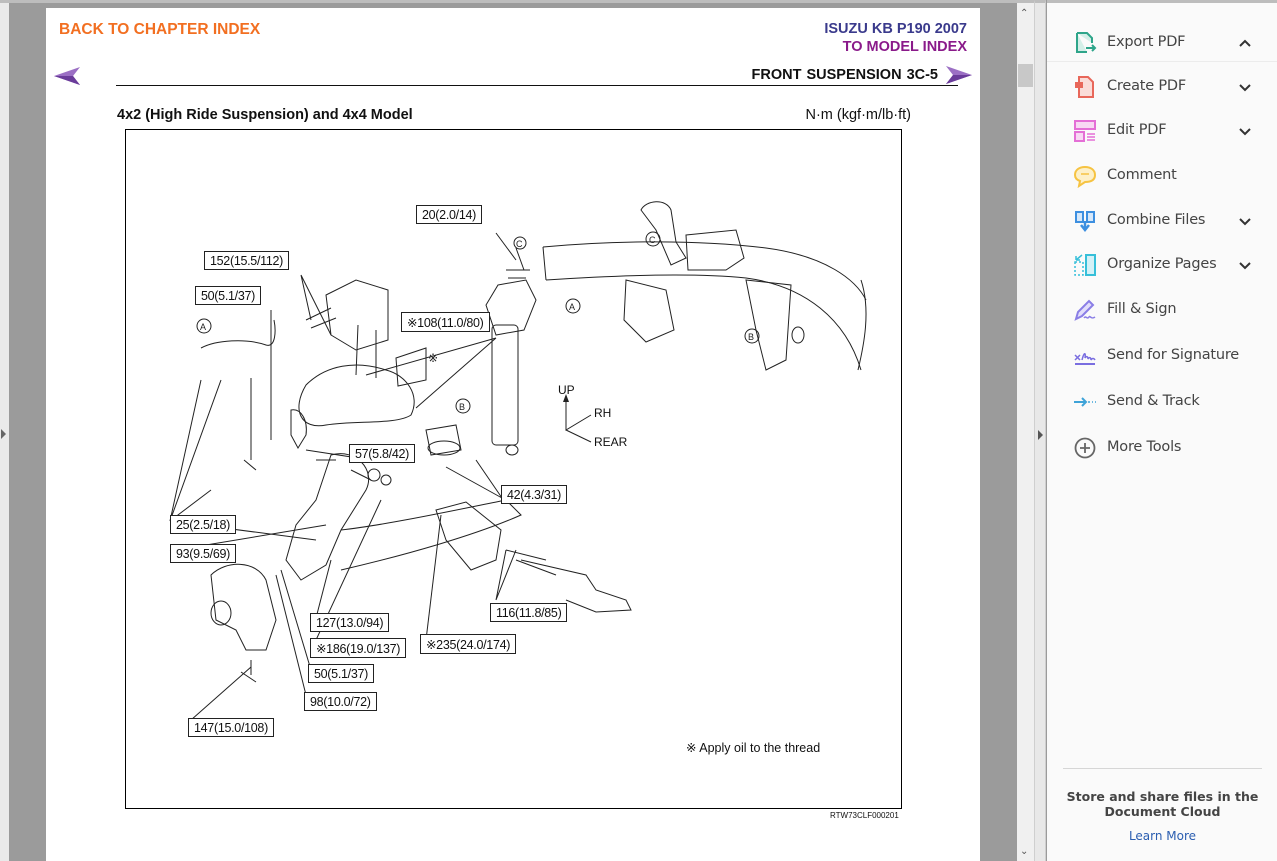 The image size is (1277, 861). I want to click on tool-export-pdf: Export PDF, so click(1162, 43).